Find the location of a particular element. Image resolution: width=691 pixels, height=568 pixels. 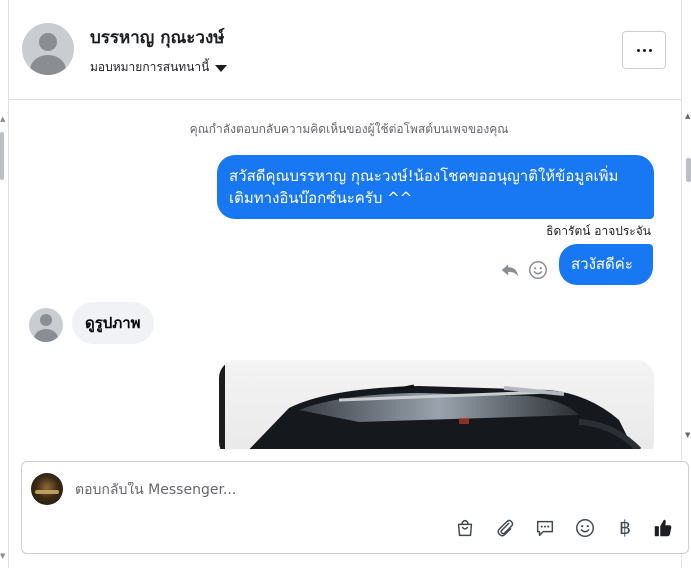

thumbs-up-button is located at coordinates (663, 528).